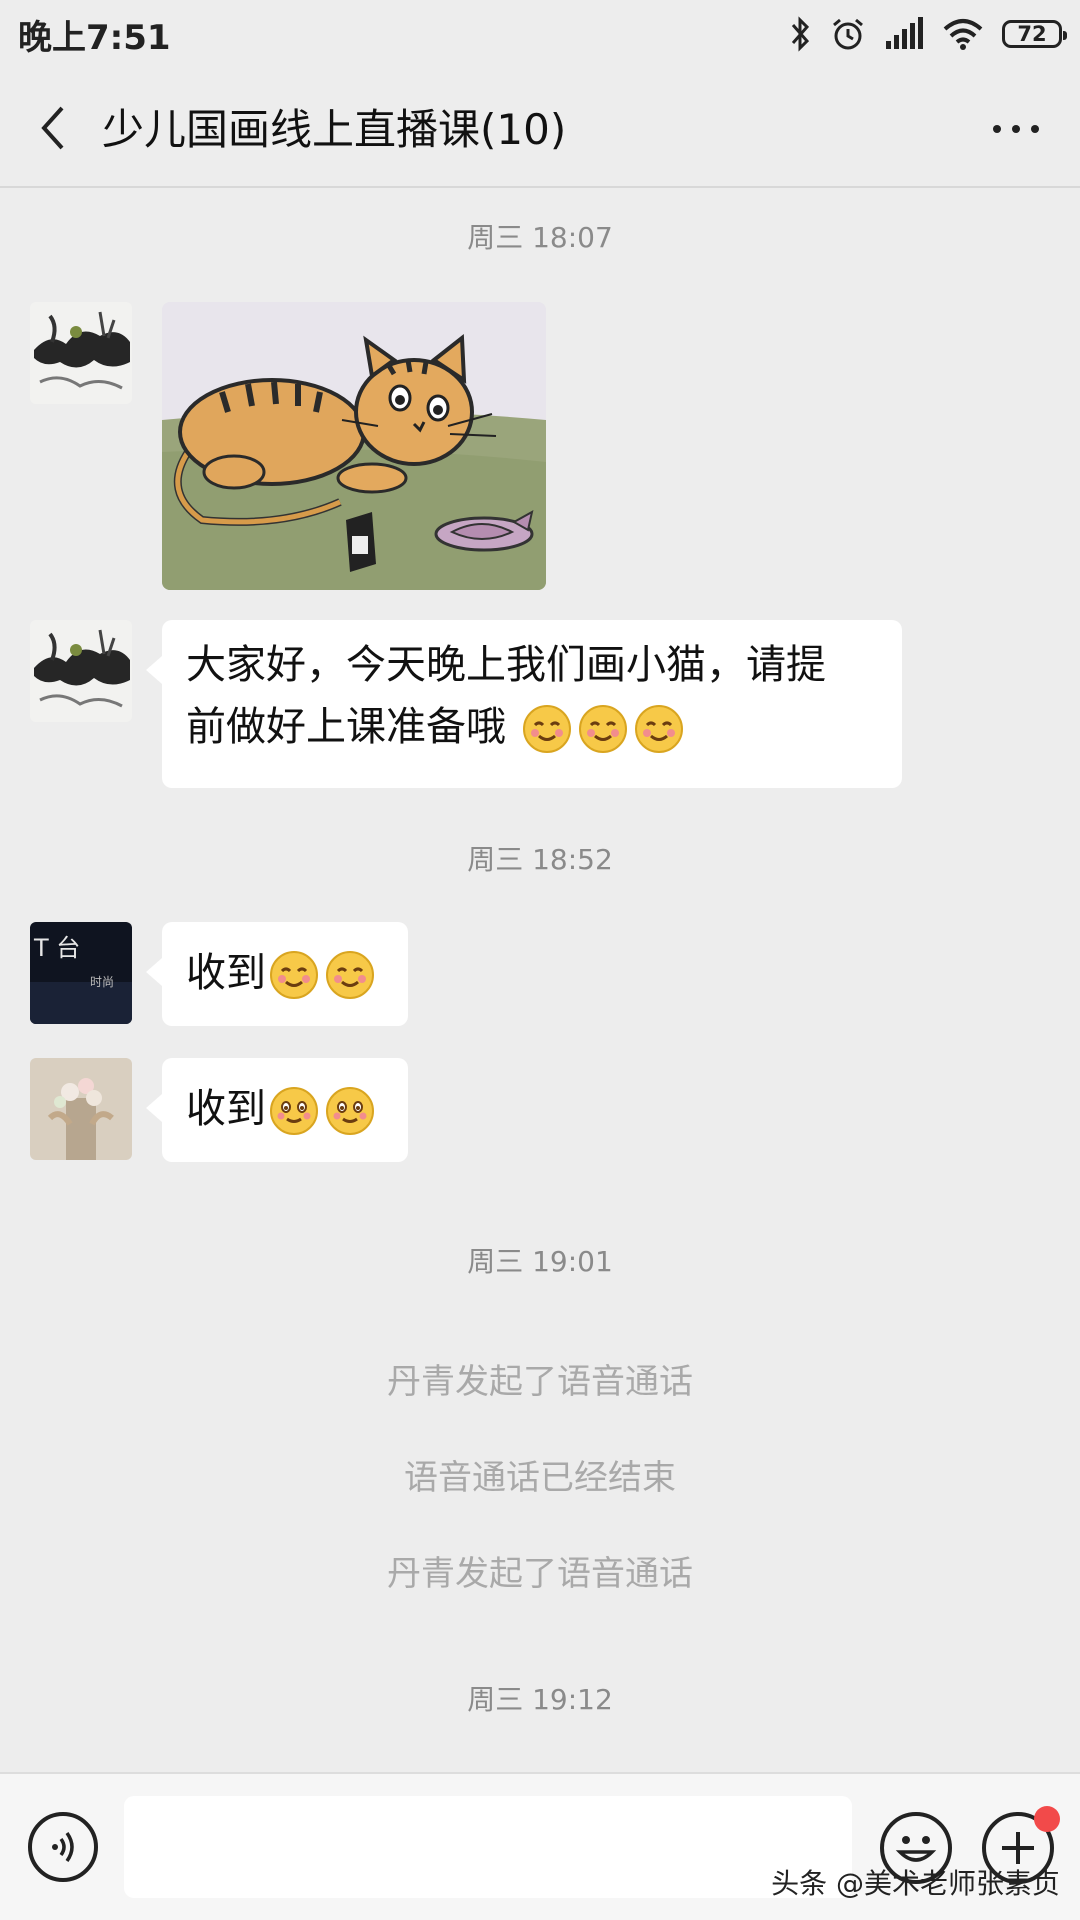  What do you see at coordinates (102, 982) in the screenshot?
I see `svg-text: 时尚` at bounding box center [102, 982].